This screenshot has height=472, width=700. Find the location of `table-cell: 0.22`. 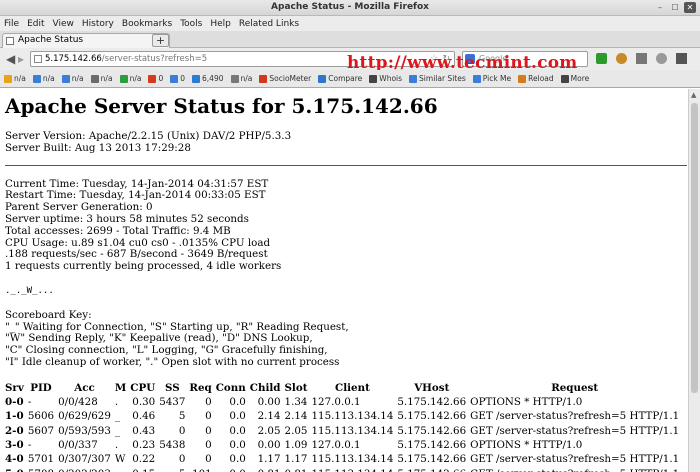

table-cell: 0.22 is located at coordinates (144, 459).